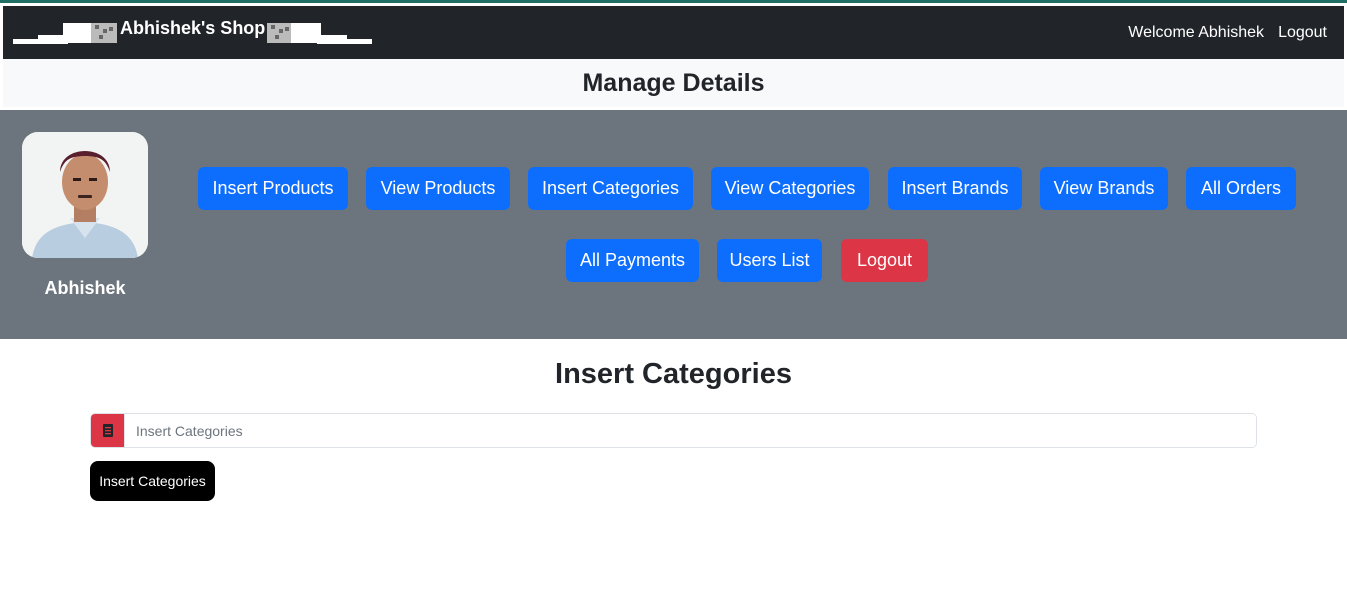 This screenshot has width=1347, height=601. I want to click on insert-categories-submit-button: Insert Categories, so click(152, 481).